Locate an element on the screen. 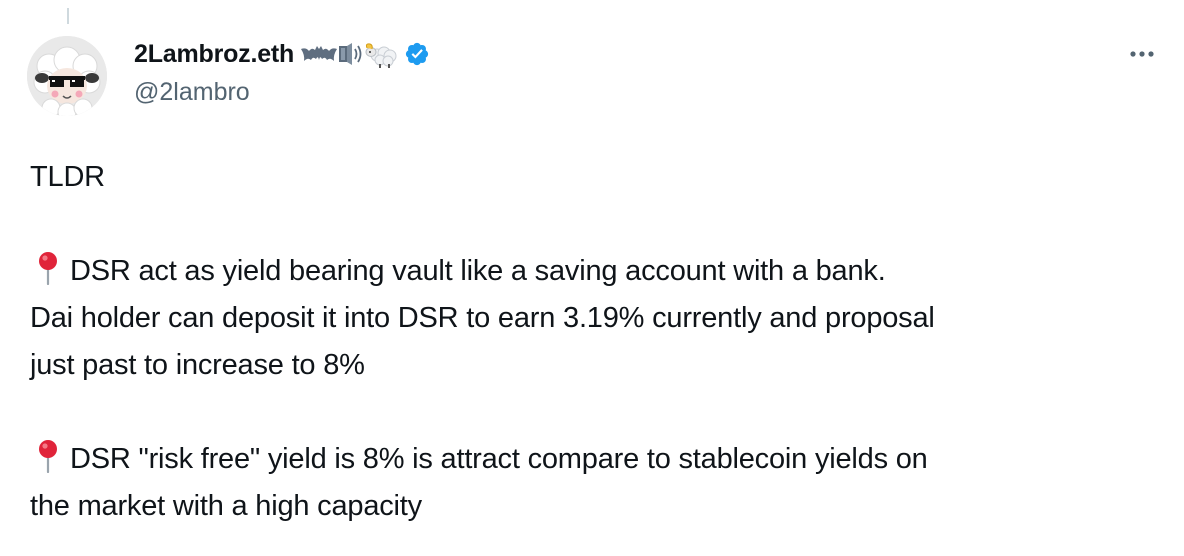 The width and height of the screenshot is (1184, 556). thread-connector-line is located at coordinates (68, 16).